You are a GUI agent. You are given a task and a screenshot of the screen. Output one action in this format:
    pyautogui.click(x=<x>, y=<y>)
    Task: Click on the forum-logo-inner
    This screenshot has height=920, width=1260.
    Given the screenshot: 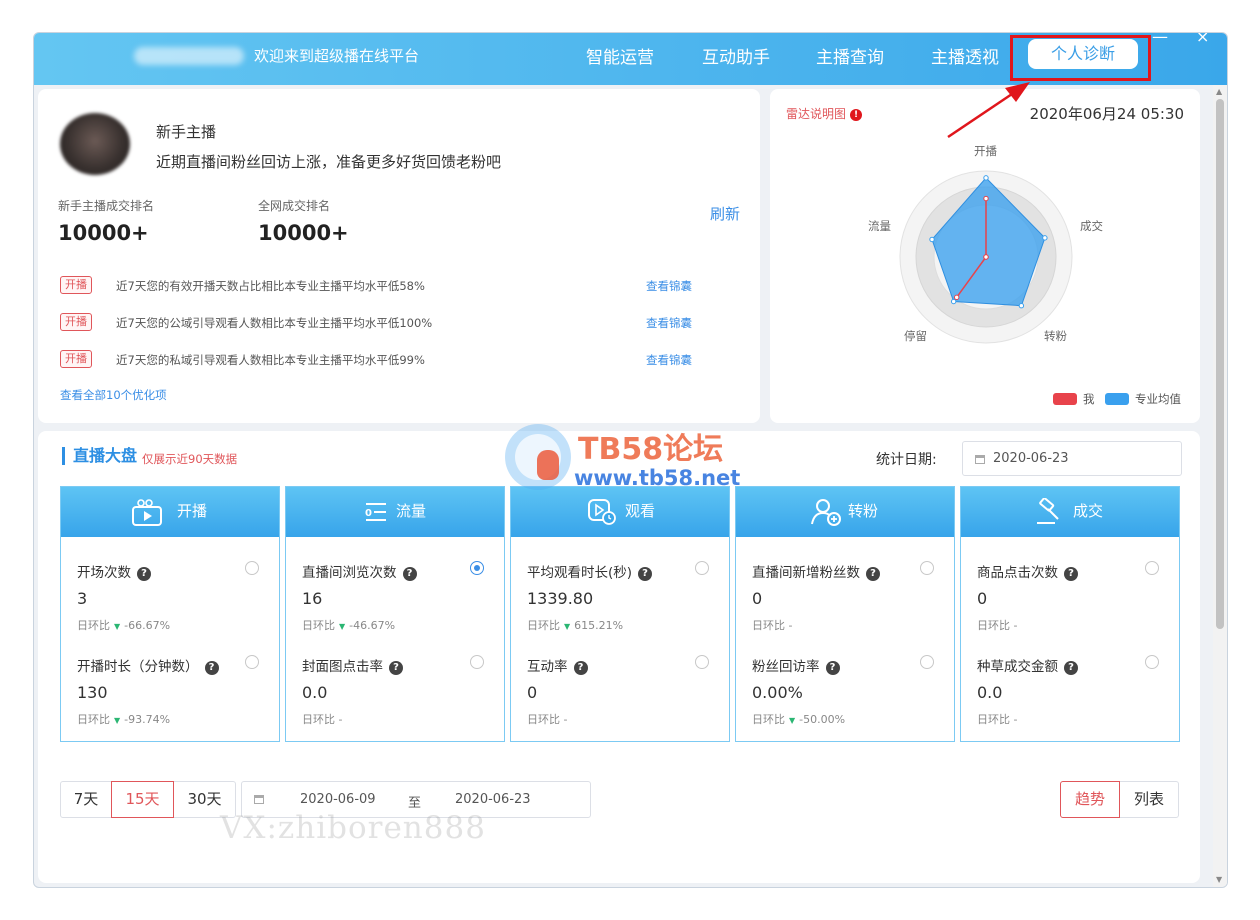 What is the action you would take?
    pyautogui.click(x=538, y=457)
    